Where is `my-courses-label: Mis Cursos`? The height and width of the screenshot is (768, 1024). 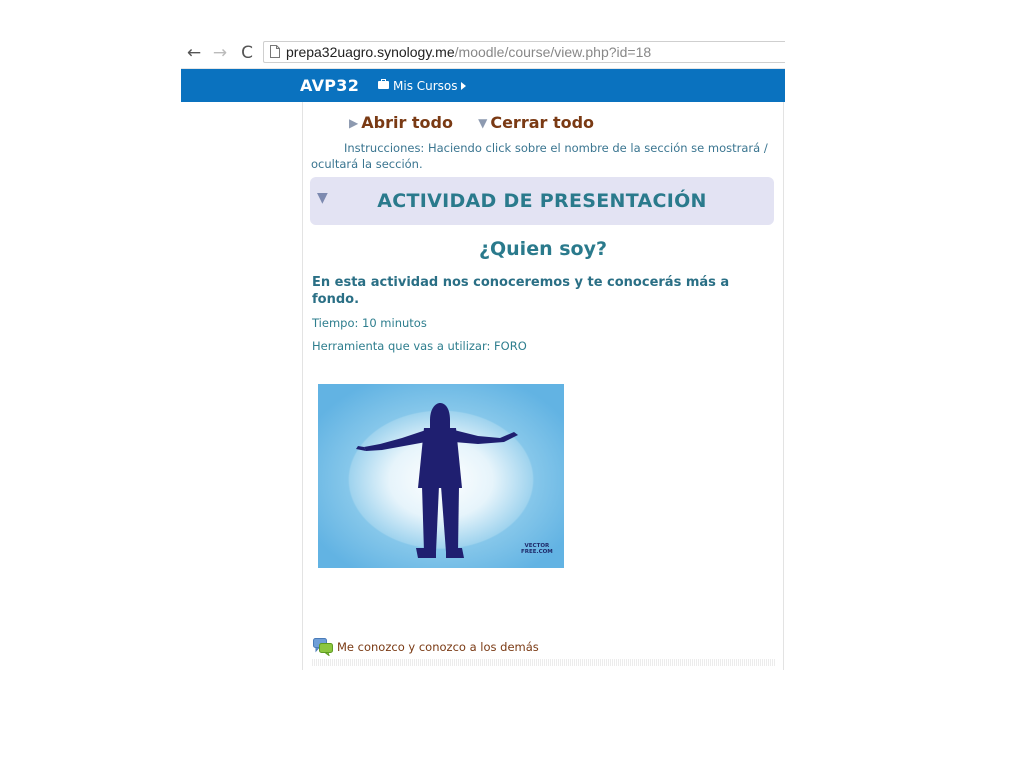
my-courses-label: Mis Cursos is located at coordinates (425, 86).